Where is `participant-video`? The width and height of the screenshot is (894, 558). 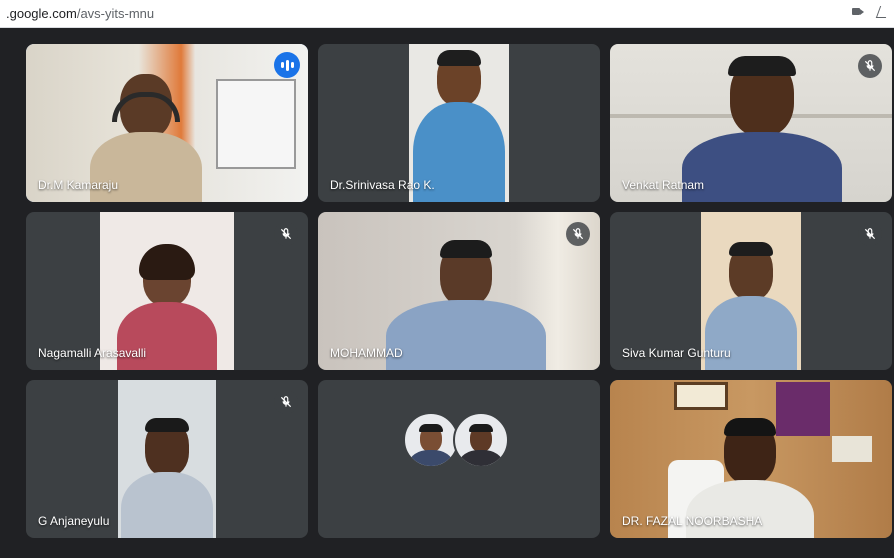 participant-video is located at coordinates (167, 459).